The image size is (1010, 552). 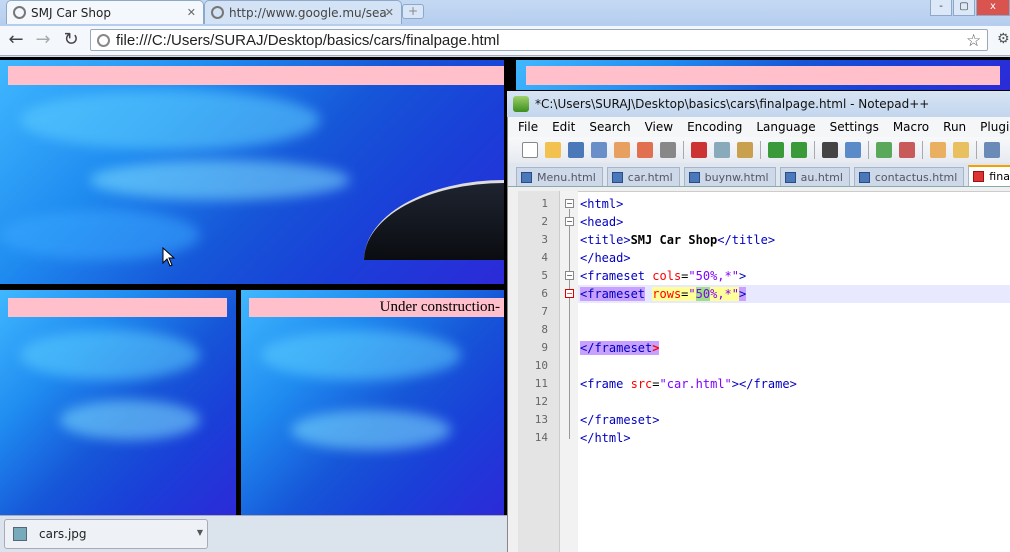 I want to click on menu-encoding: Encoding, so click(x=714, y=127).